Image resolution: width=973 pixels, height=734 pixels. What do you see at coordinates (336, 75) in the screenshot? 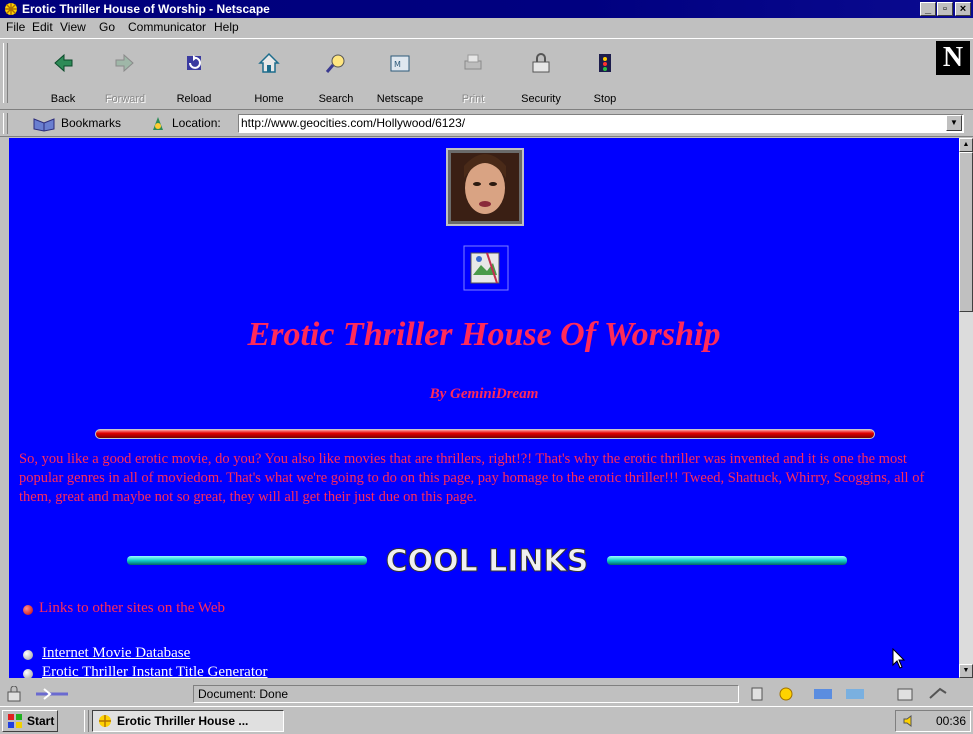
I see `search-button: Search` at bounding box center [336, 75].